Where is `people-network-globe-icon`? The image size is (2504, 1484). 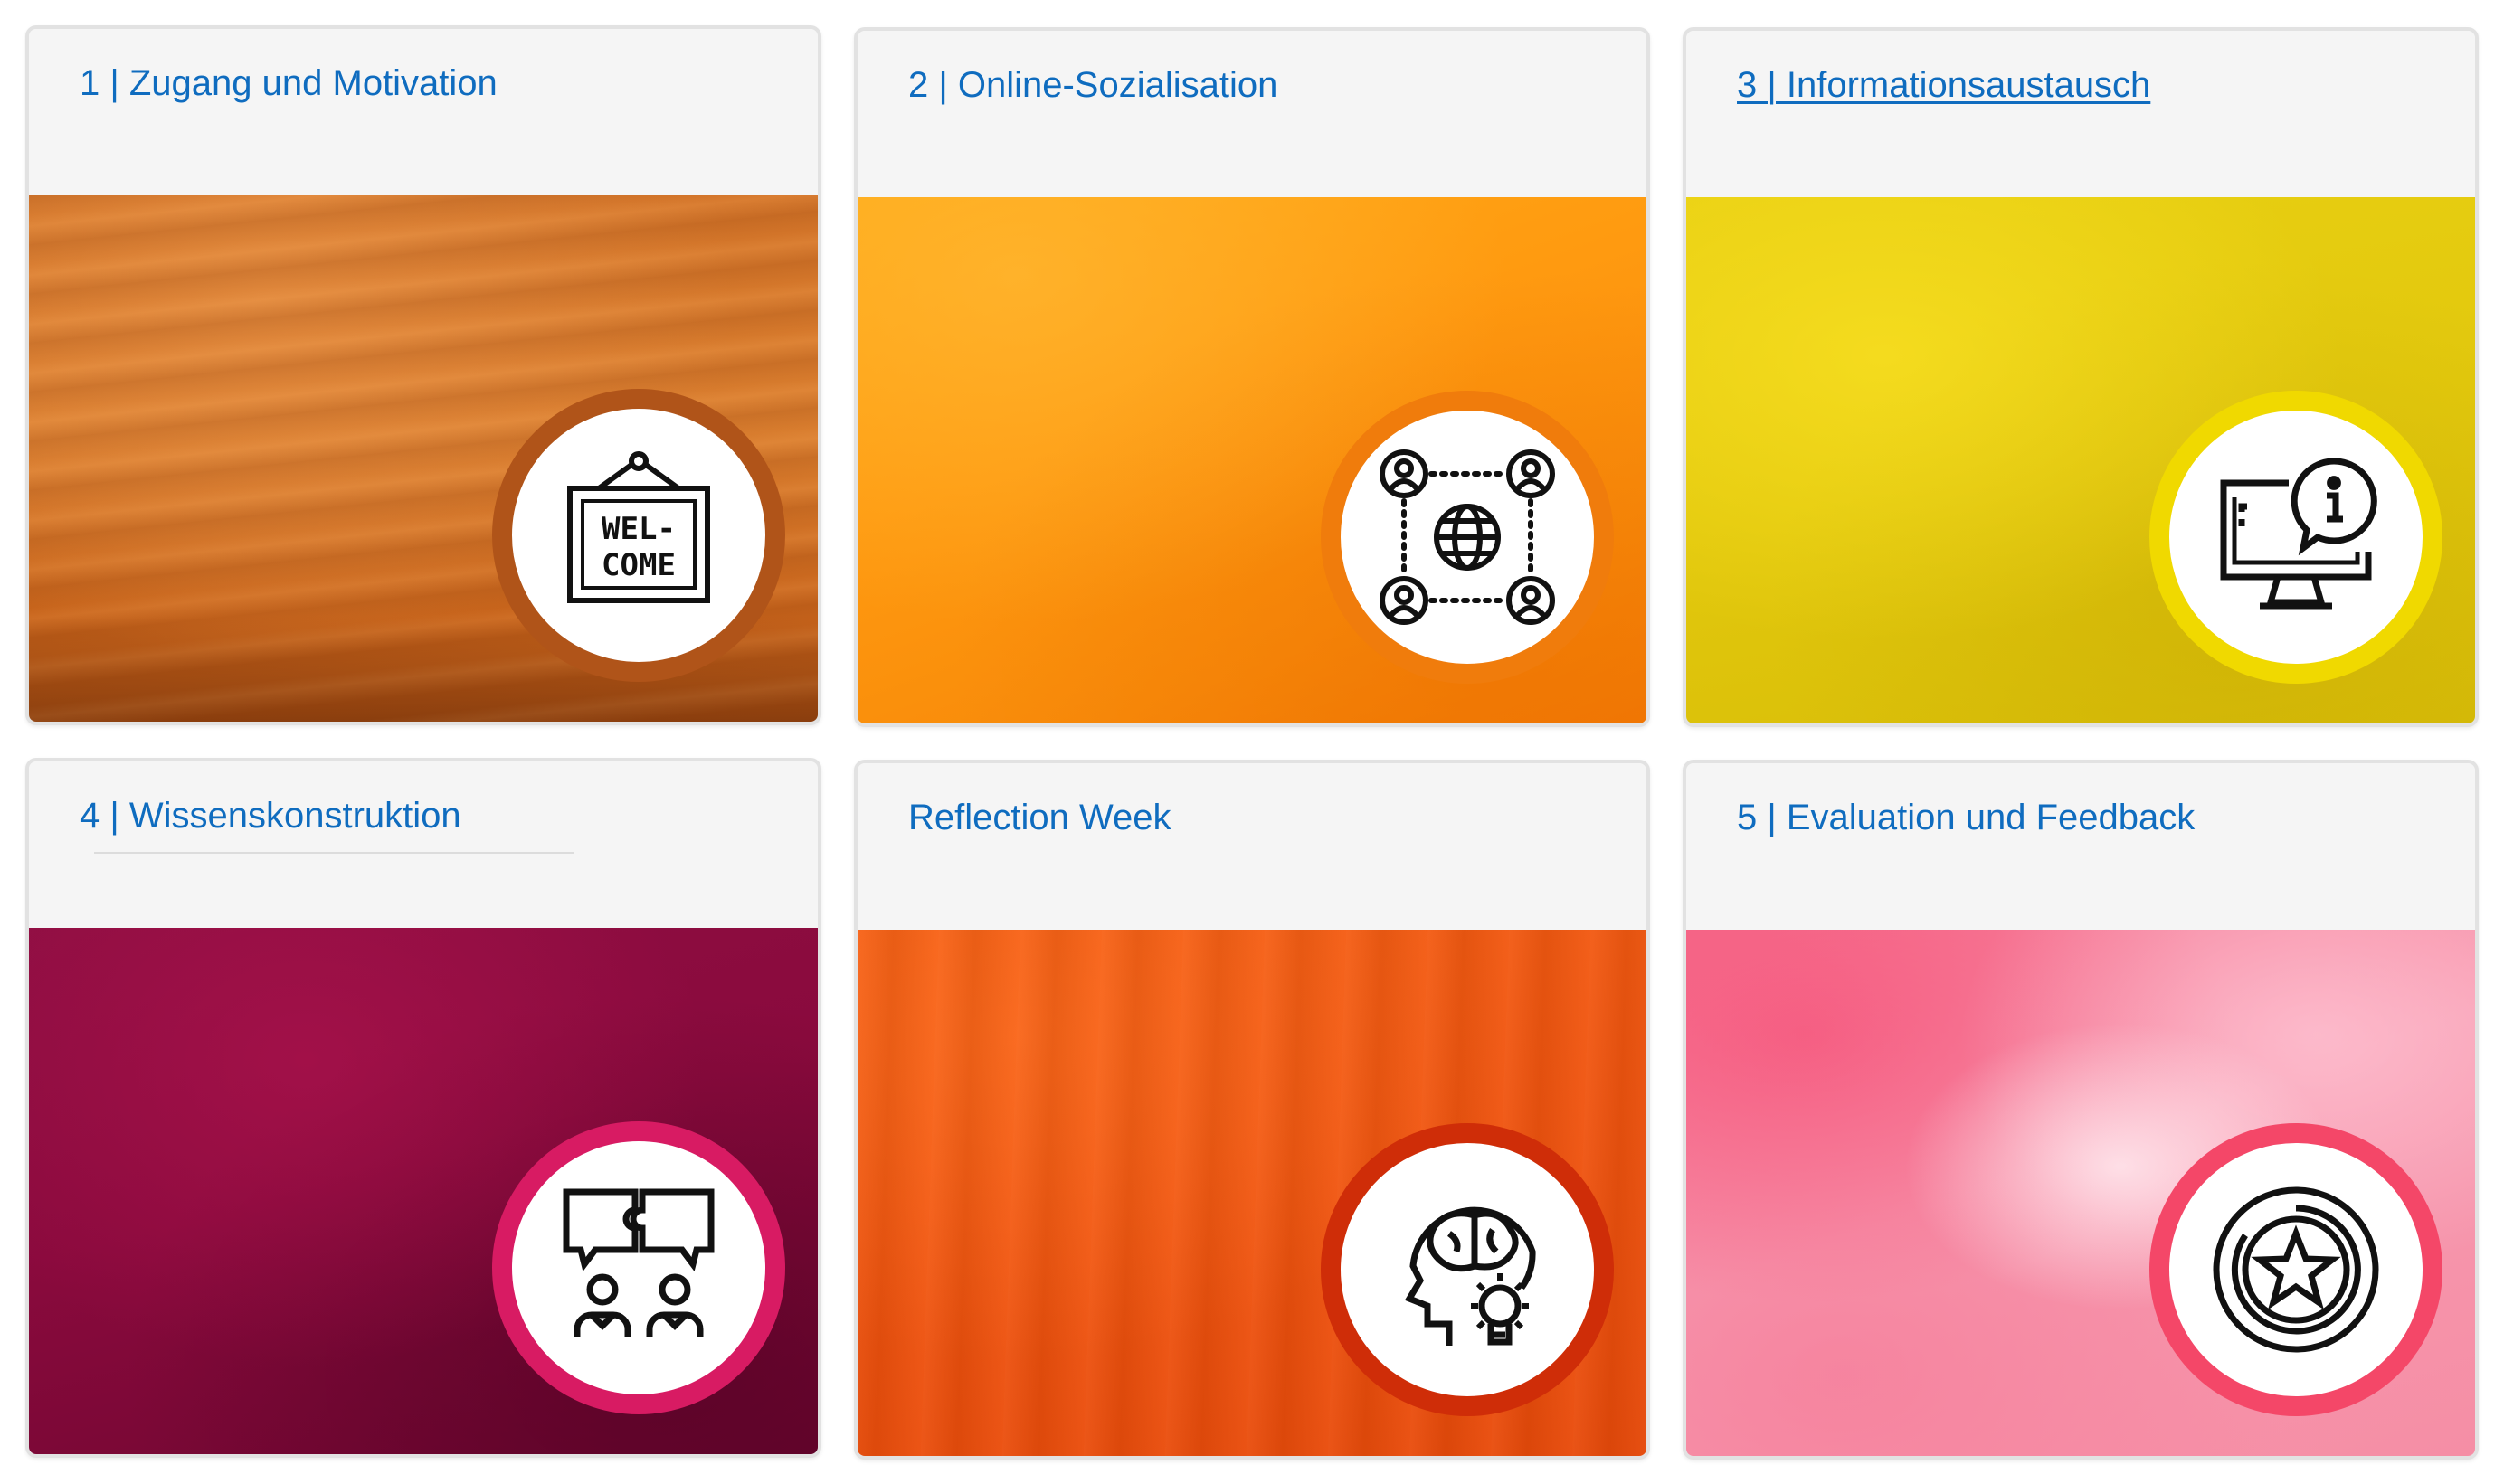
people-network-globe-icon is located at coordinates (1467, 537).